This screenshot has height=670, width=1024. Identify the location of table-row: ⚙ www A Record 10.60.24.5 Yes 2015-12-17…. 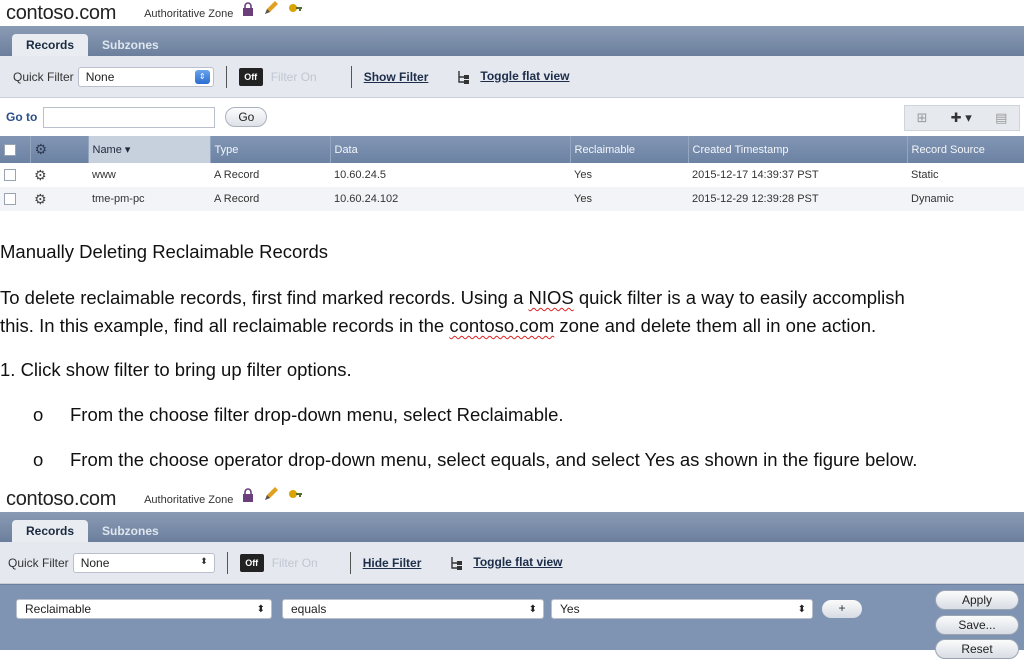
(512, 175).